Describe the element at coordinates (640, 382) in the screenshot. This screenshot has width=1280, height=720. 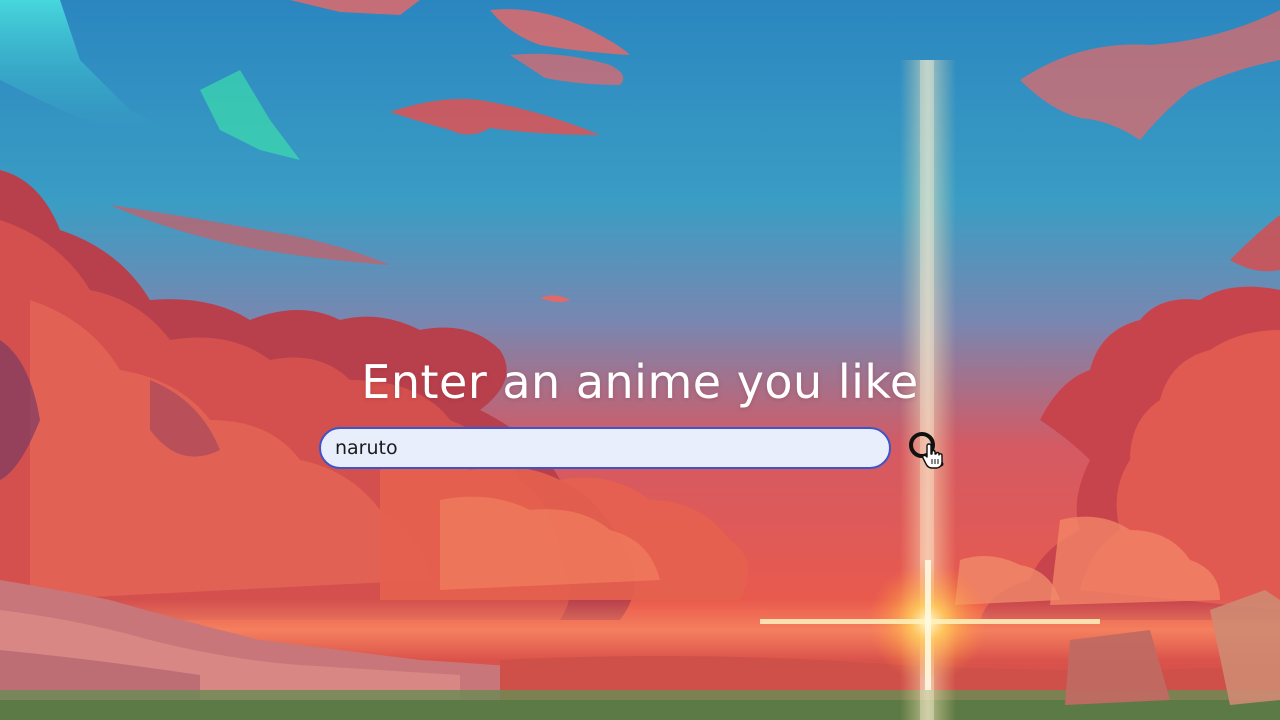
I see `page-title: Enter an anime you like` at that location.